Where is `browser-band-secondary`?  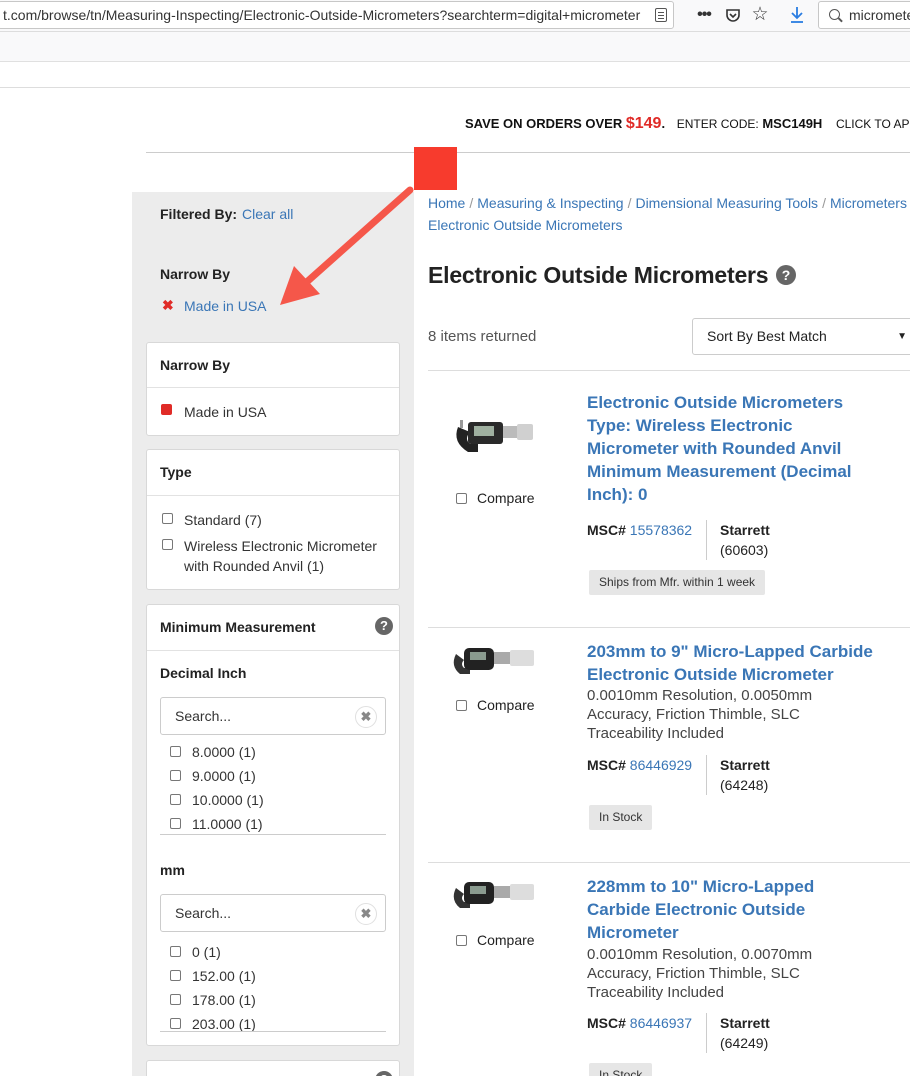 browser-band-secondary is located at coordinates (455, 75).